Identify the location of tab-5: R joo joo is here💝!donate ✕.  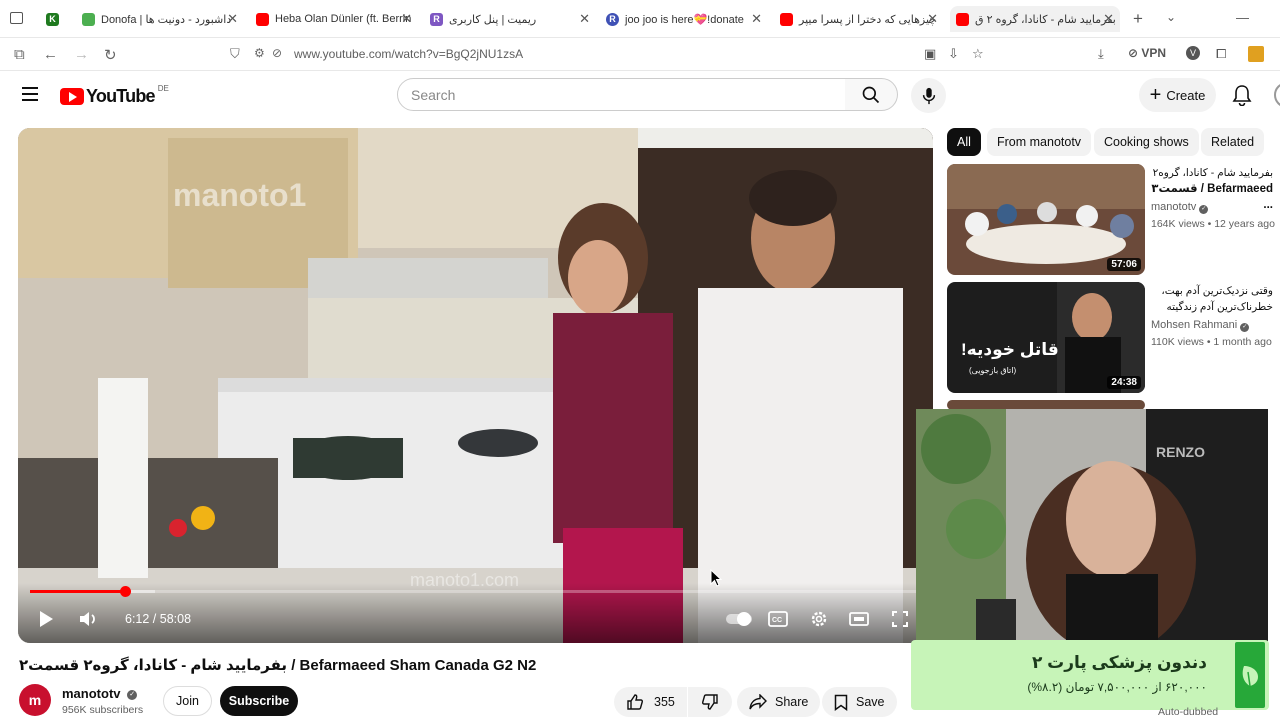
(684, 19).